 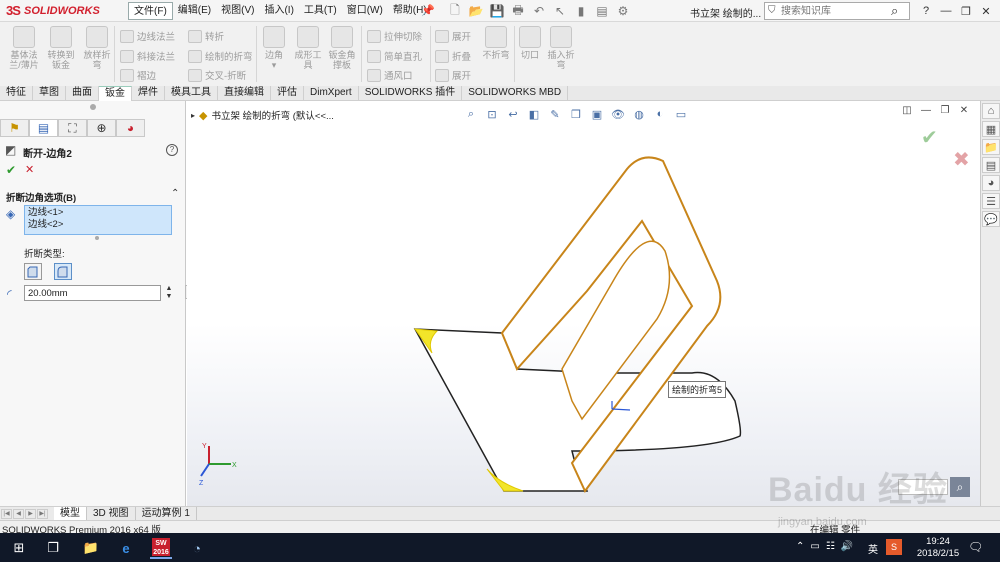 I want to click on convert-to-sheet-metal-button: 转换到 钣金, so click(x=61, y=48).